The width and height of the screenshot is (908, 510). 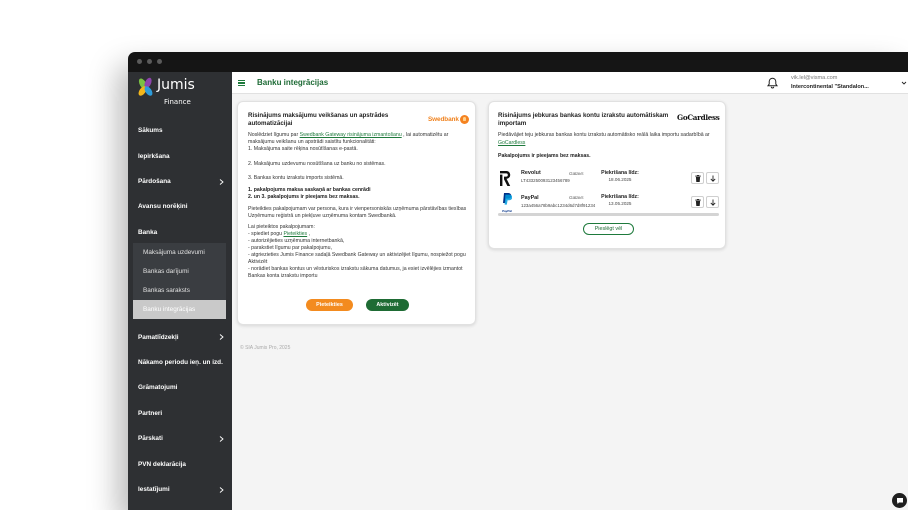 I want to click on consent-date: 18.06.2025, so click(x=620, y=179).